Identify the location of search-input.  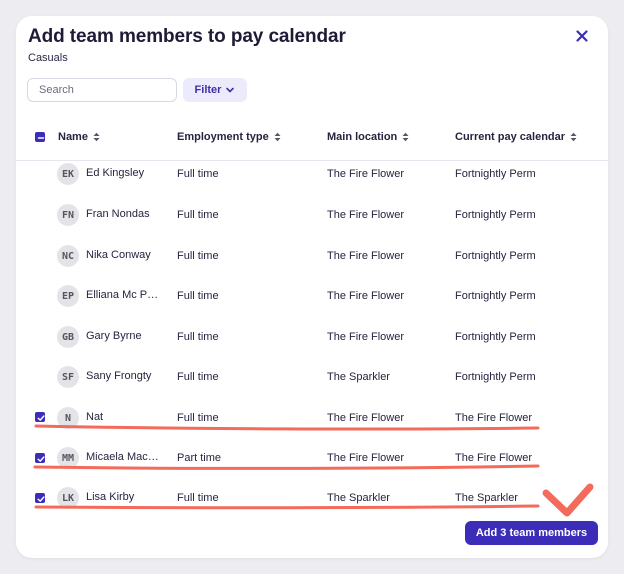
(102, 90).